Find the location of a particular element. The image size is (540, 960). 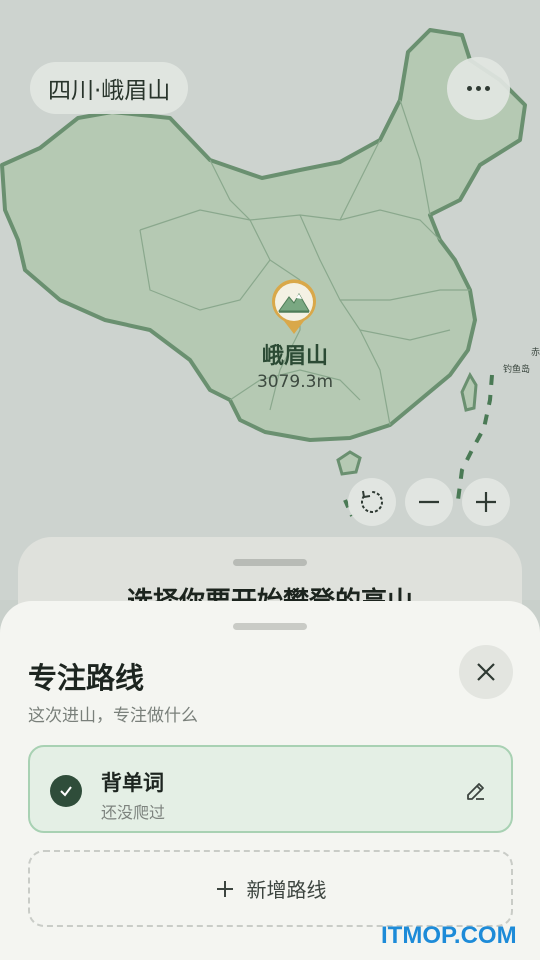

close-button is located at coordinates (486, 672).